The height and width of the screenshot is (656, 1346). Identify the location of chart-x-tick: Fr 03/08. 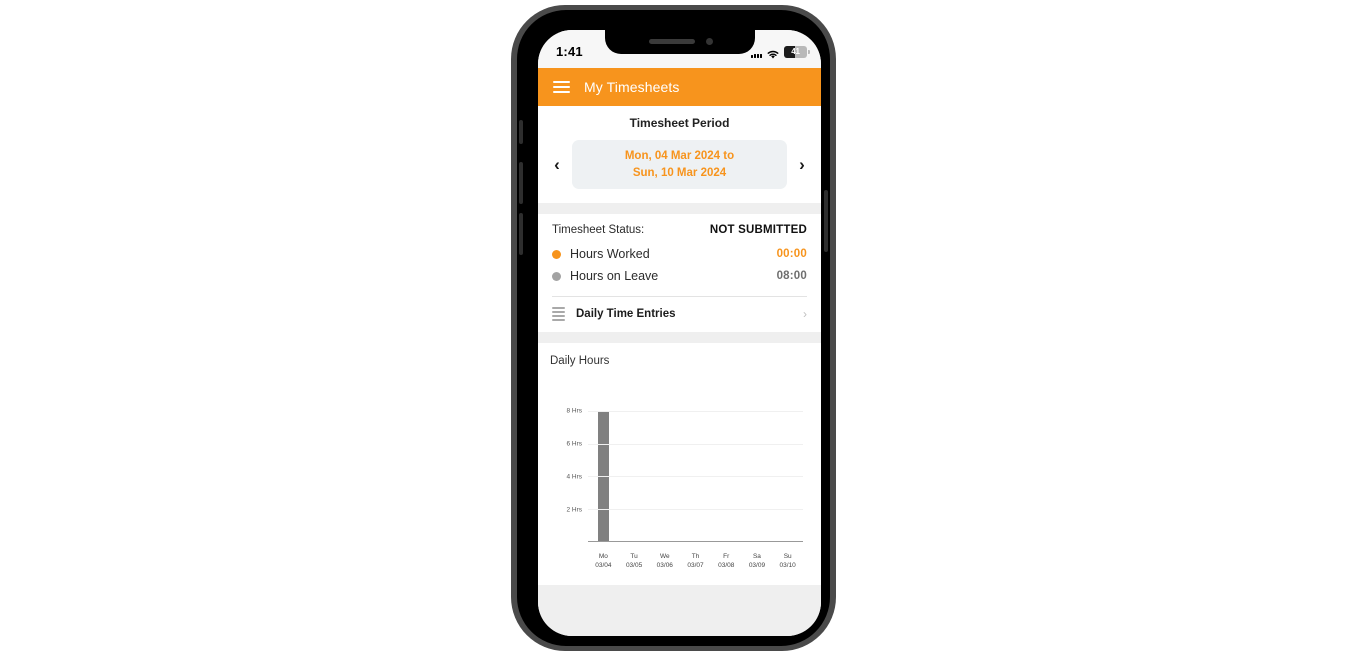
(726, 561).